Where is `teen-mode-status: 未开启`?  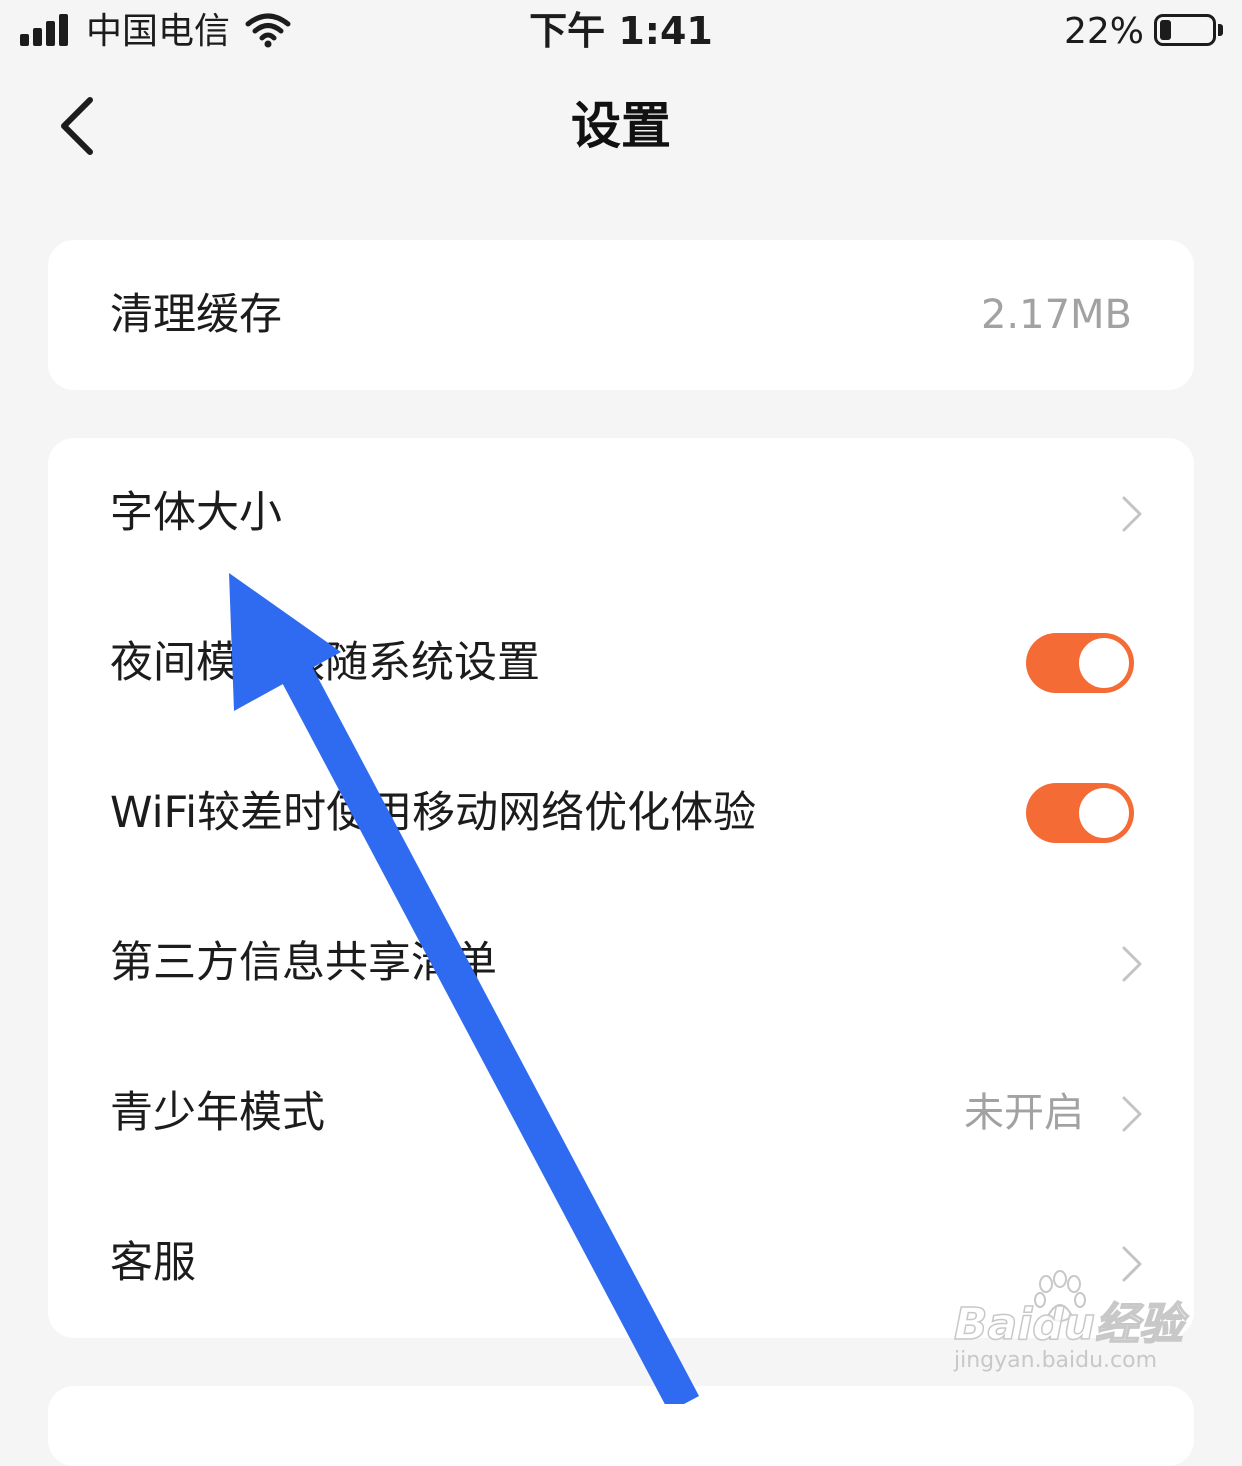 teen-mode-status: 未开启 is located at coordinates (1024, 1113).